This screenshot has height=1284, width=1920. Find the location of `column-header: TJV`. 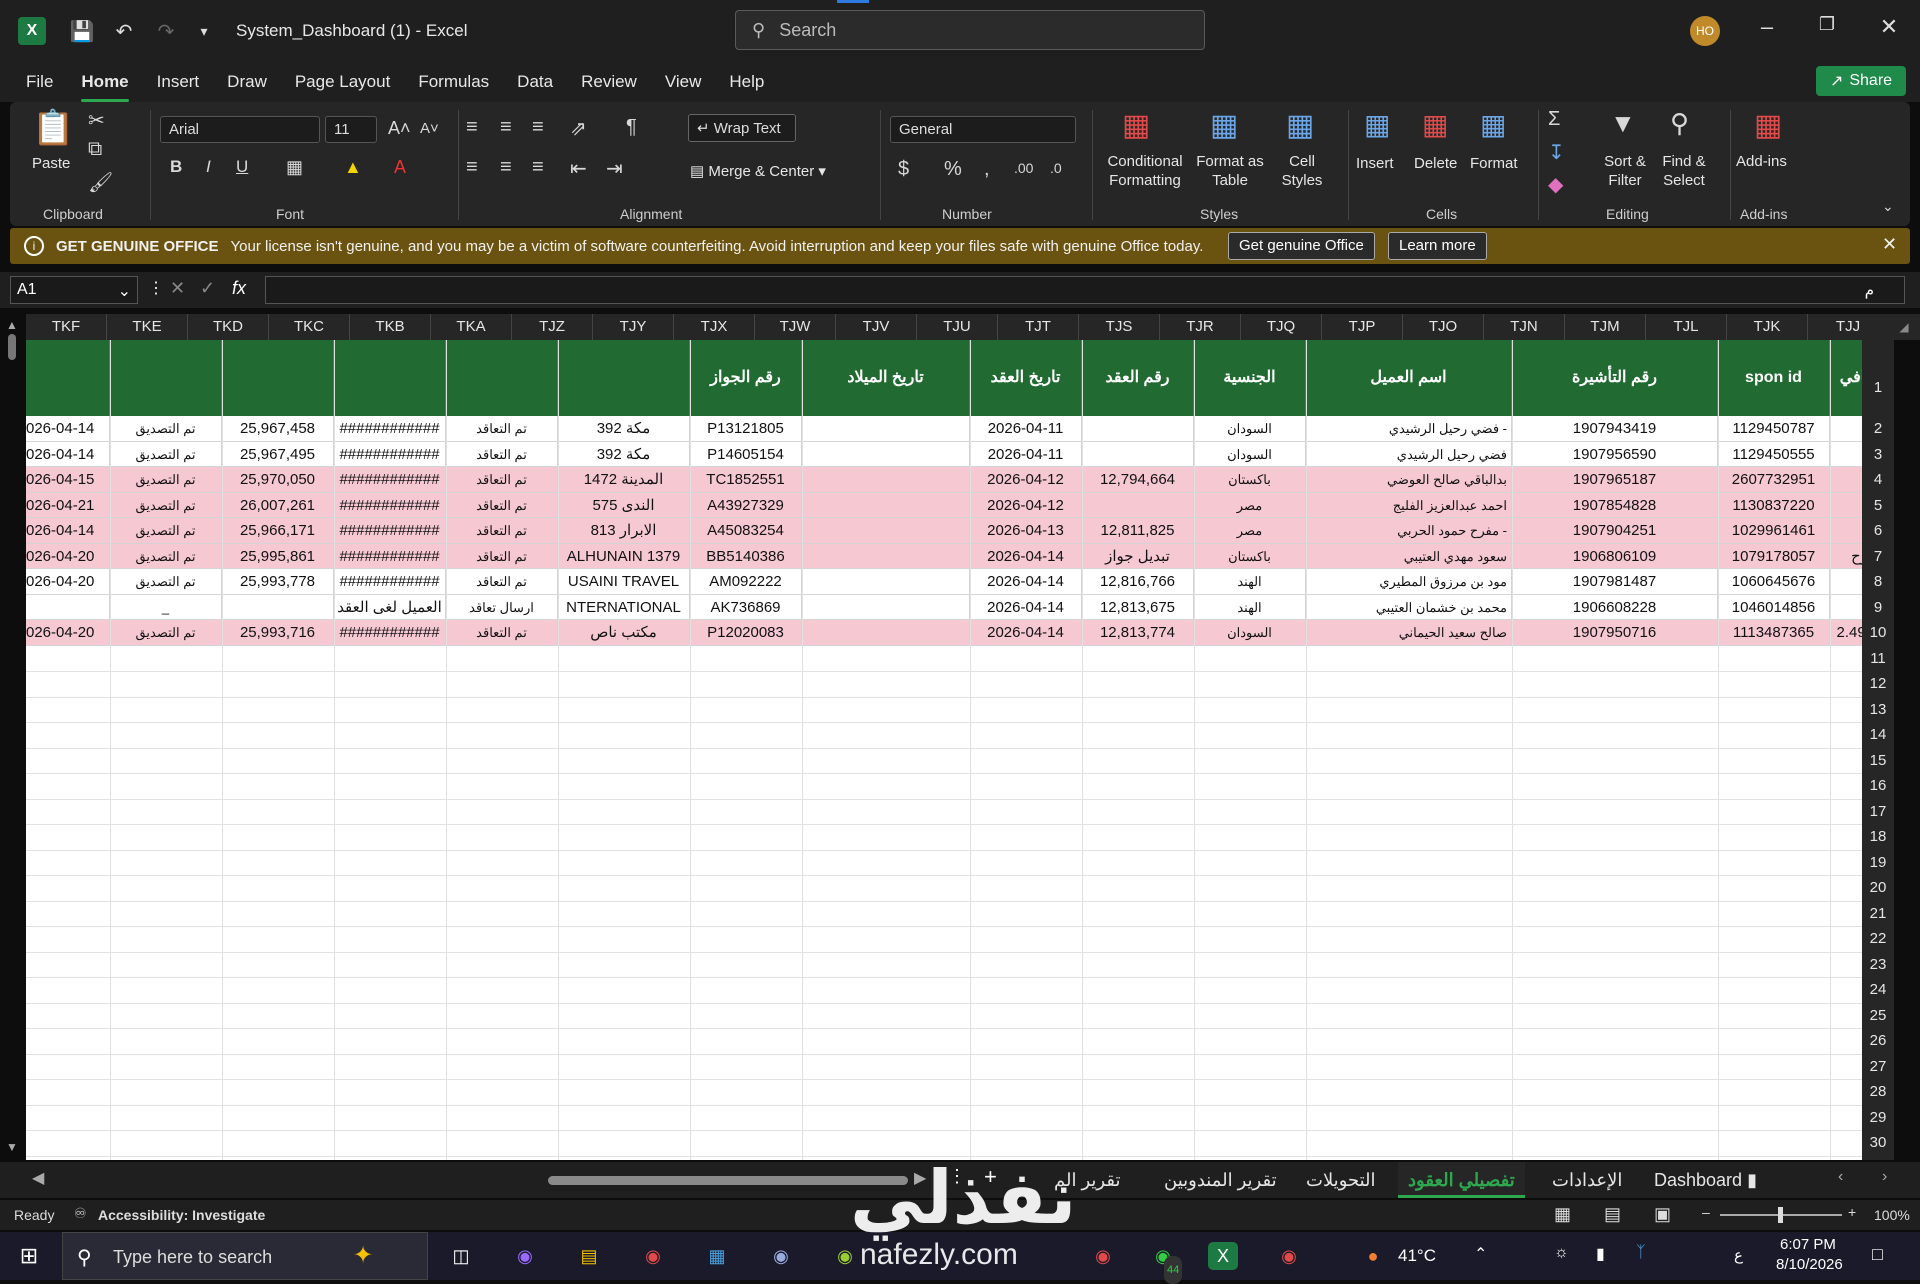

column-header: TJV is located at coordinates (876, 327).